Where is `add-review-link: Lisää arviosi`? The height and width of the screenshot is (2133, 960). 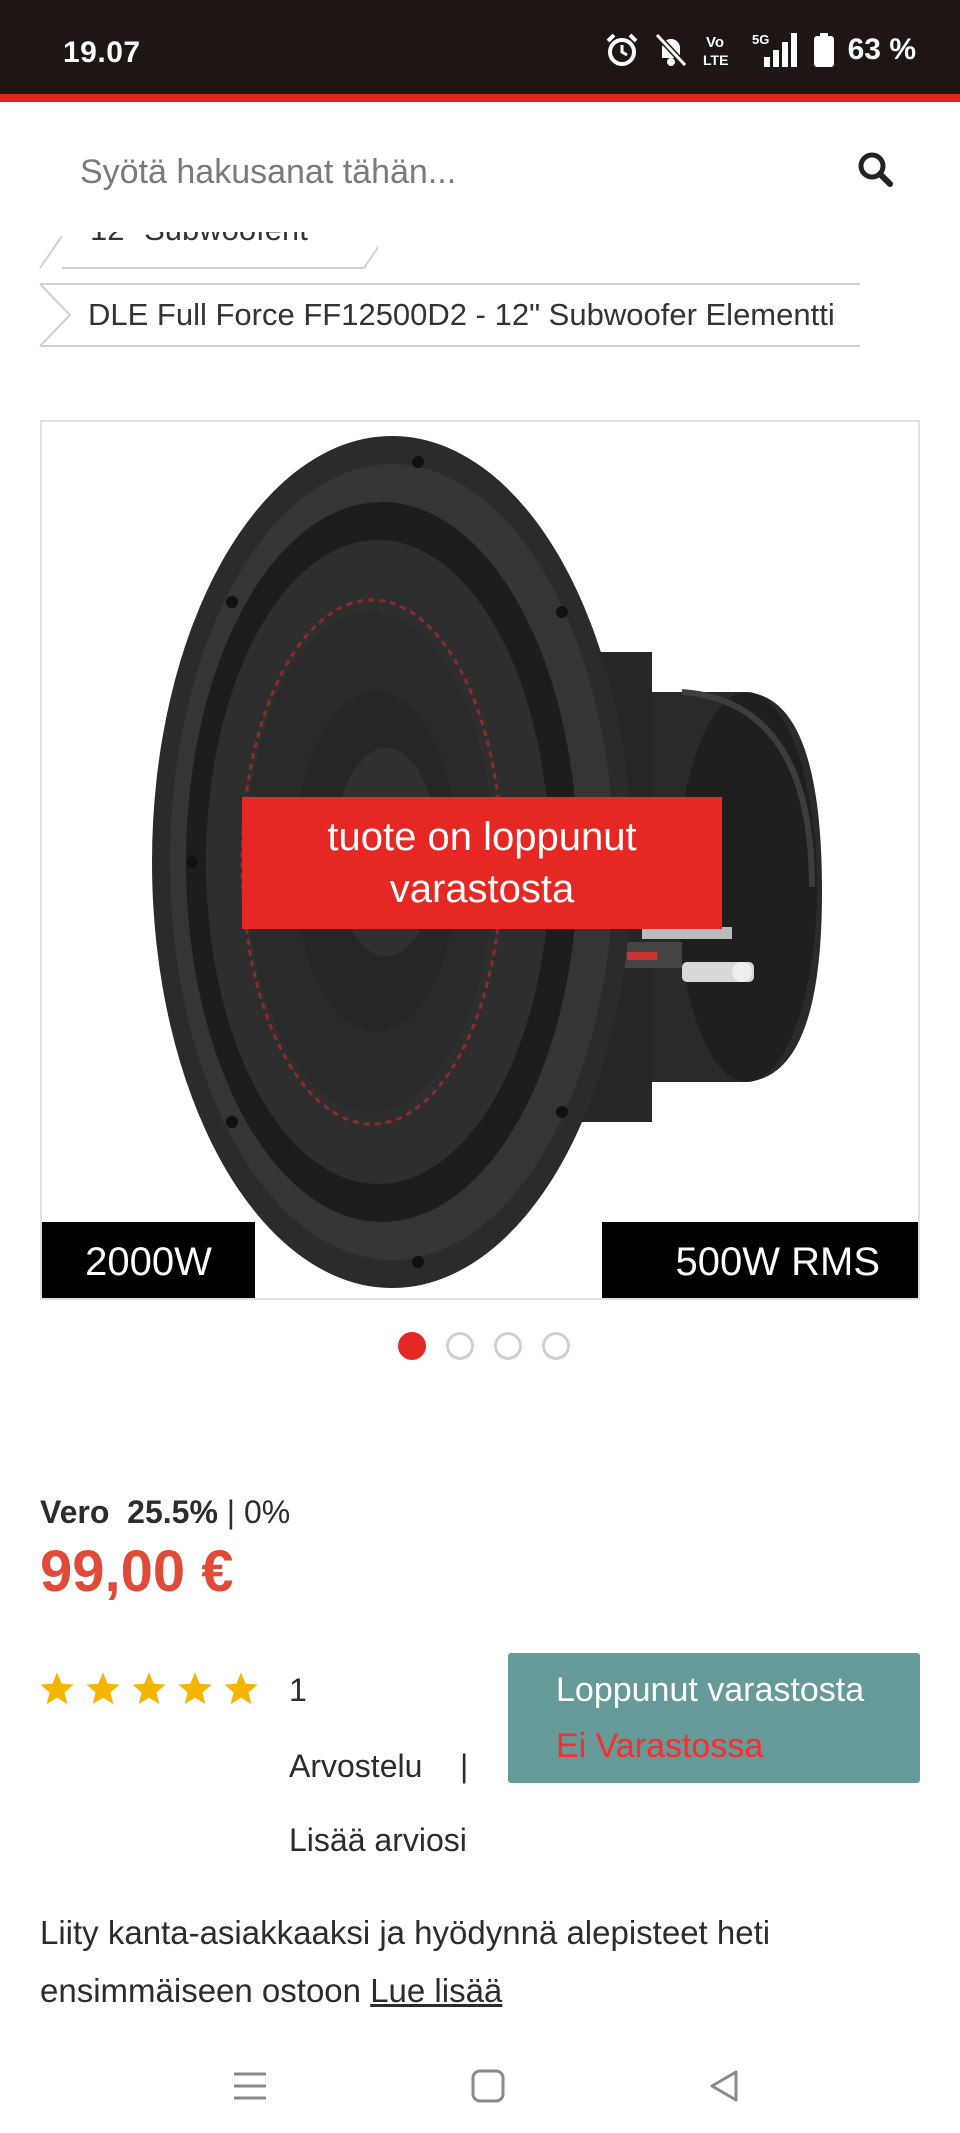
add-review-link: Lisää arviosi is located at coordinates (378, 1840).